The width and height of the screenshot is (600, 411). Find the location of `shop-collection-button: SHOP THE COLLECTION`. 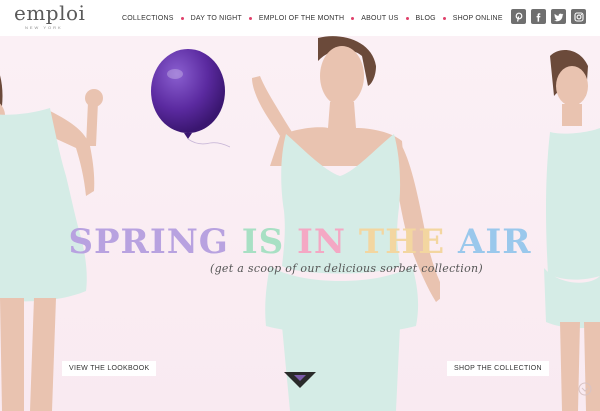

shop-collection-button: SHOP THE COLLECTION is located at coordinates (498, 368).